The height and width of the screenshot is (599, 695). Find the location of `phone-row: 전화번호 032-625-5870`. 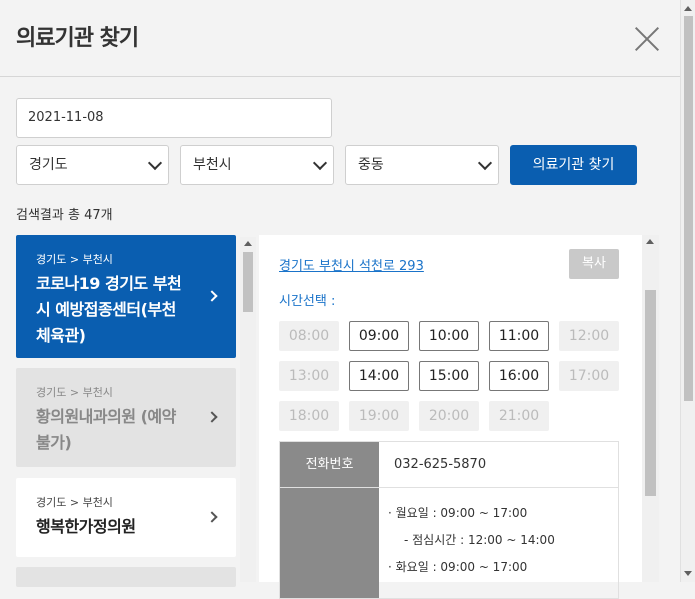

phone-row: 전화번호 032-625-5870 is located at coordinates (449, 465).